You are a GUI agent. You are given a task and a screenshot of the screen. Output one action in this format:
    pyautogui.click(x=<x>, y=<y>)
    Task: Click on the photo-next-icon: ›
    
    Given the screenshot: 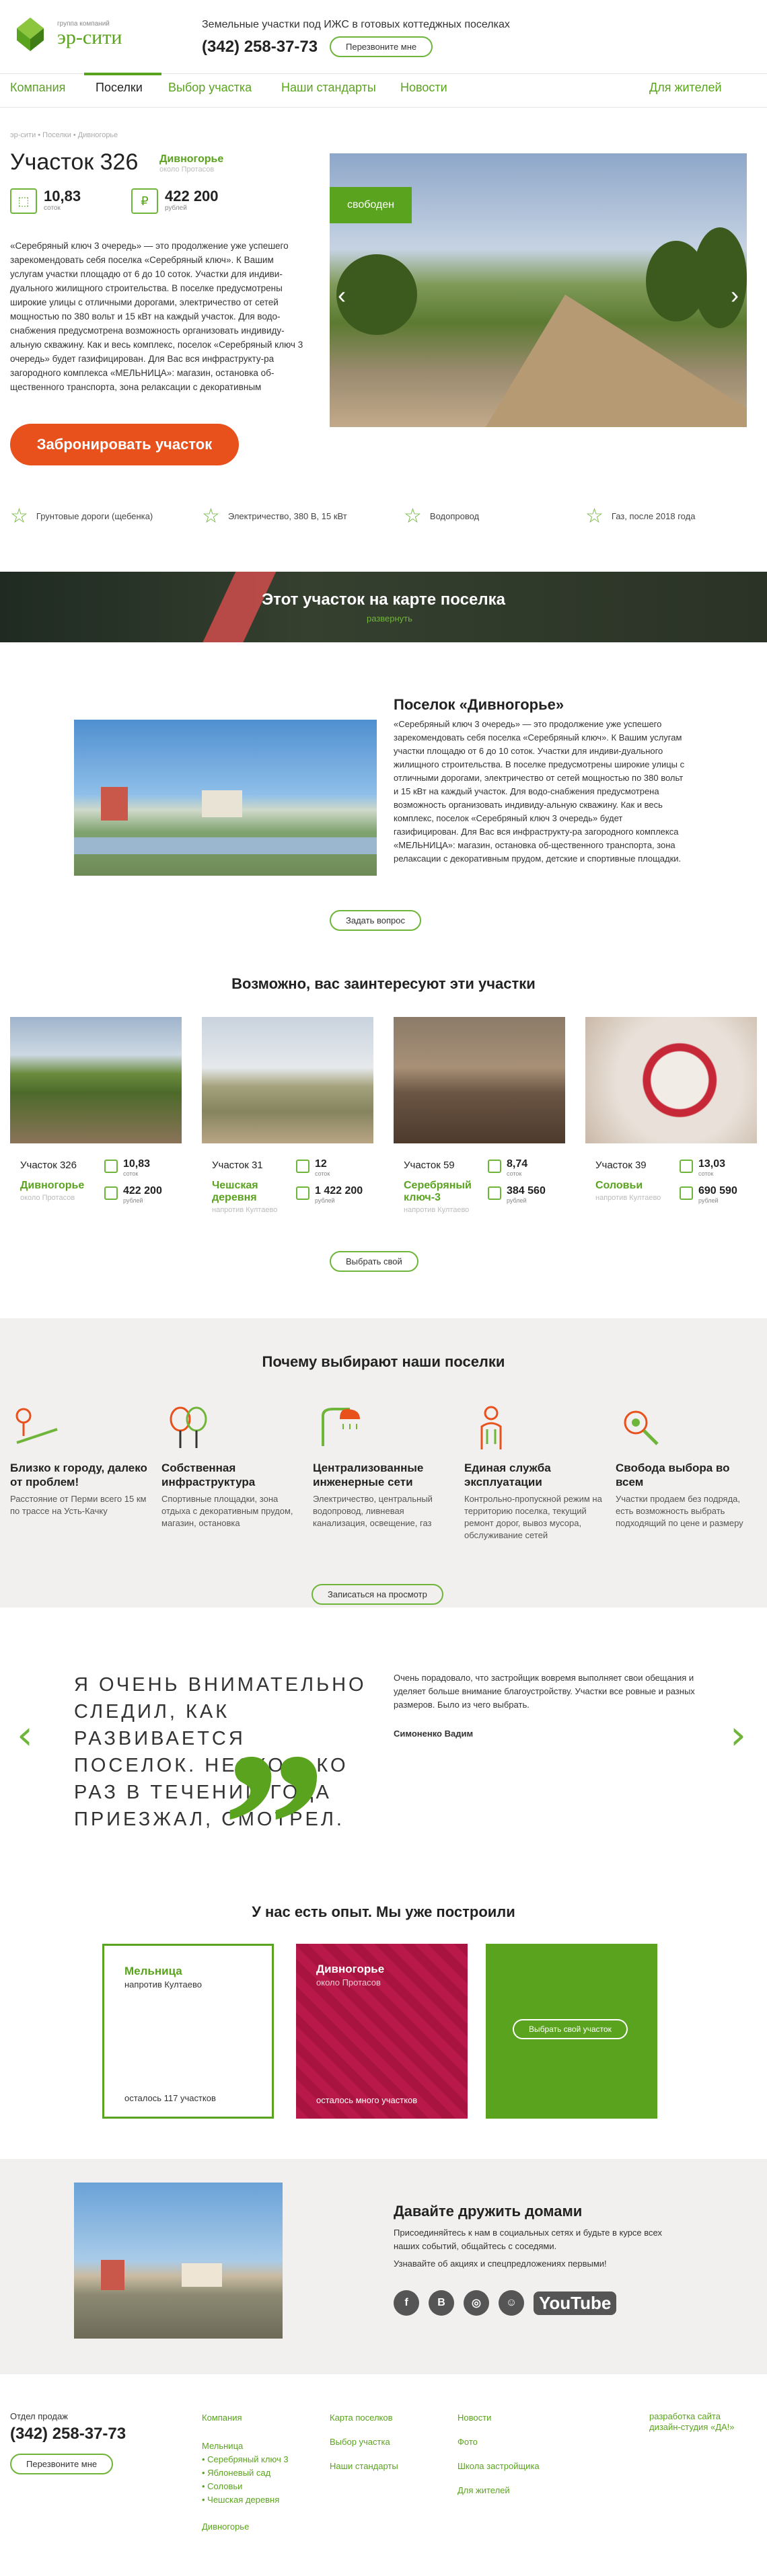 What is the action you would take?
    pyautogui.click(x=735, y=295)
    